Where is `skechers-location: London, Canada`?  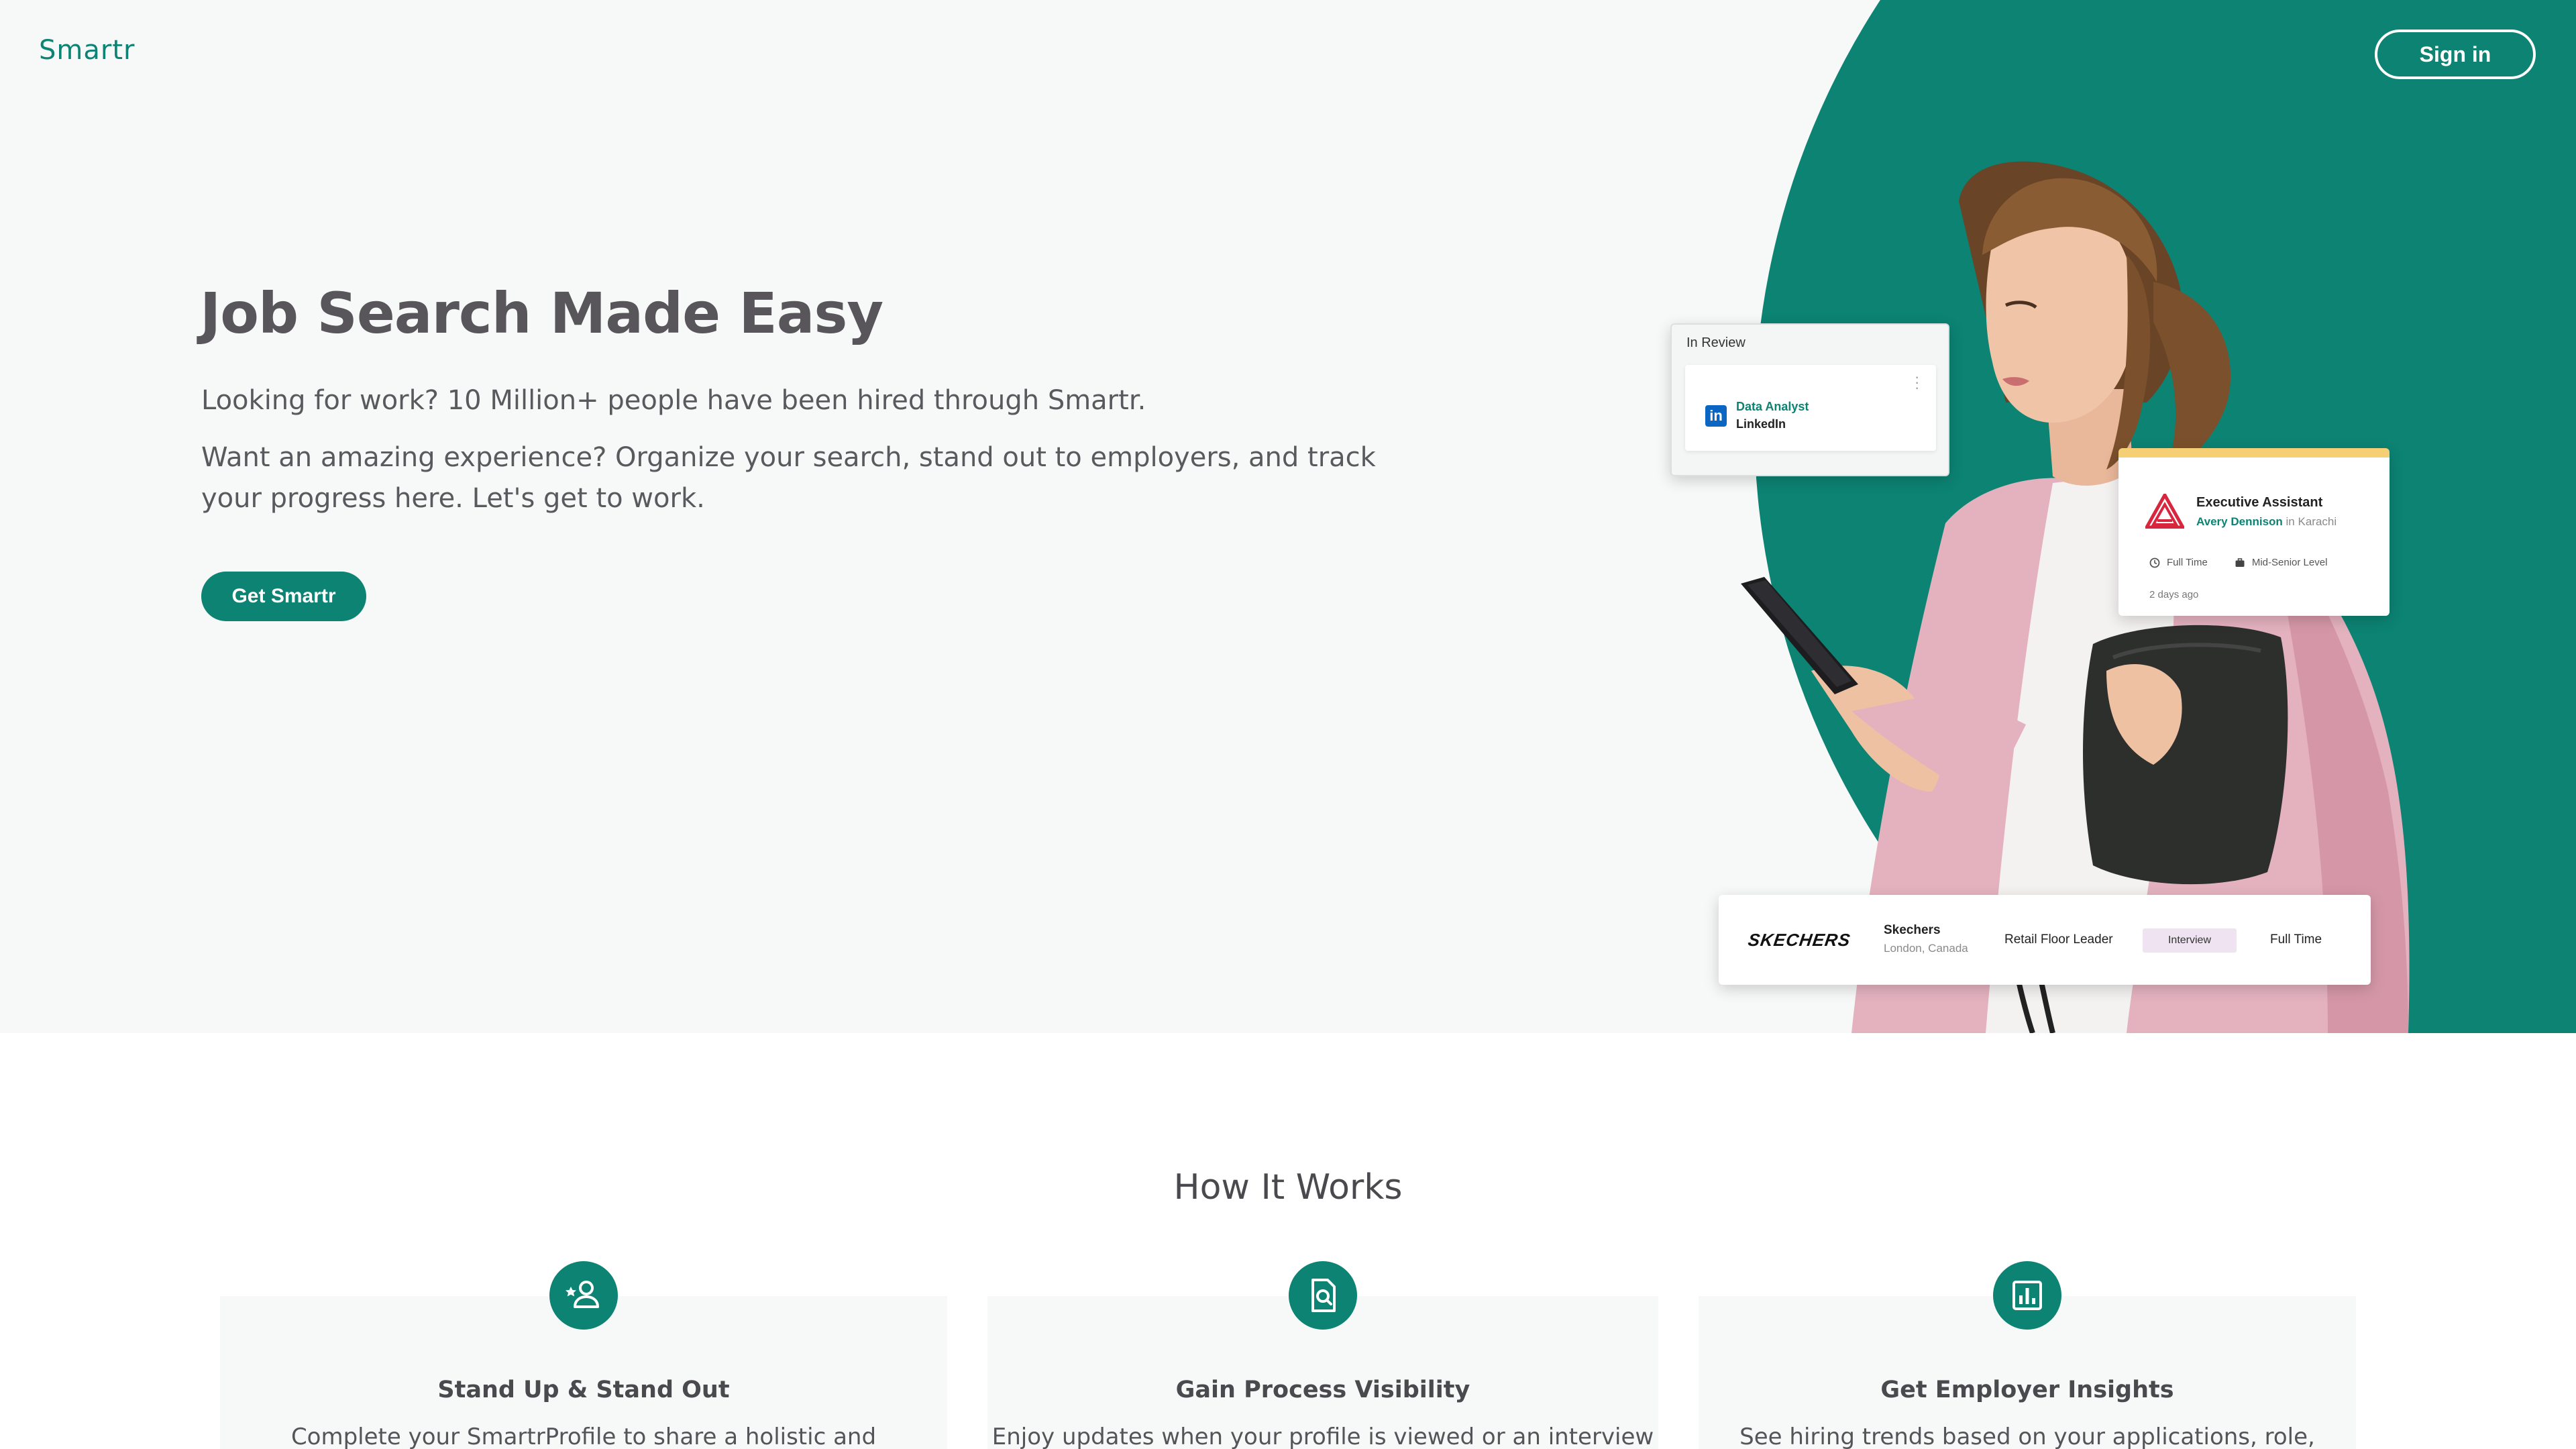
skechers-location: London, Canada is located at coordinates (1926, 948).